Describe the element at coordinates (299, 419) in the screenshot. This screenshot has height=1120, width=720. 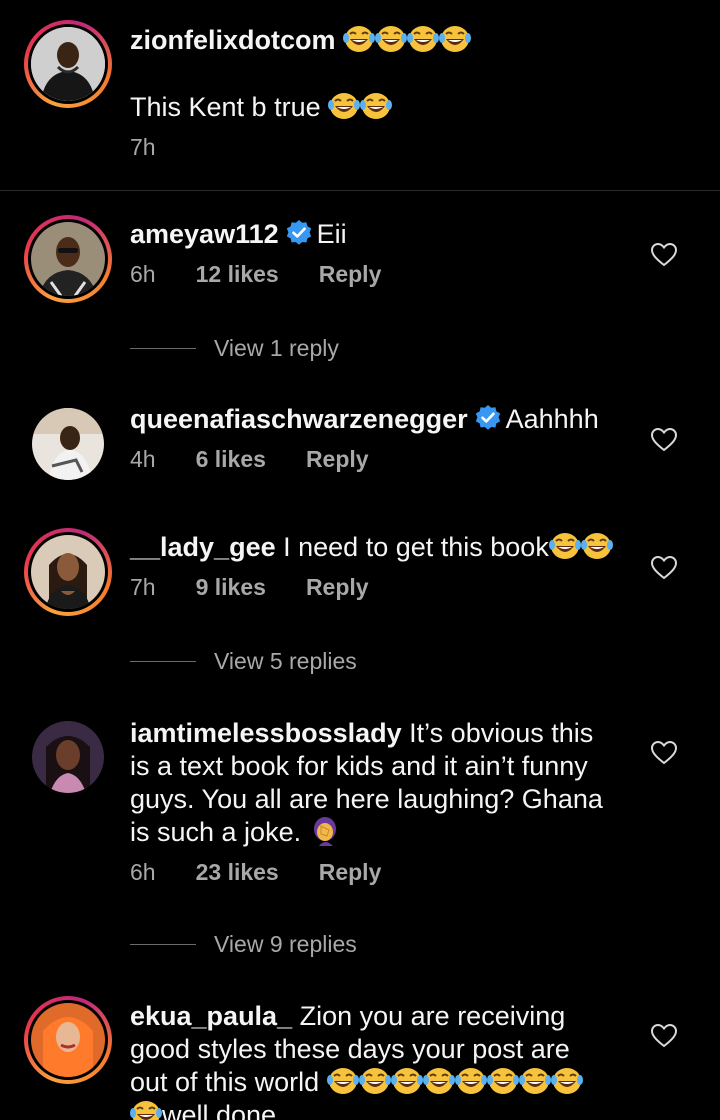
I see `comment-username: queenafiaschwarzenegger` at that location.